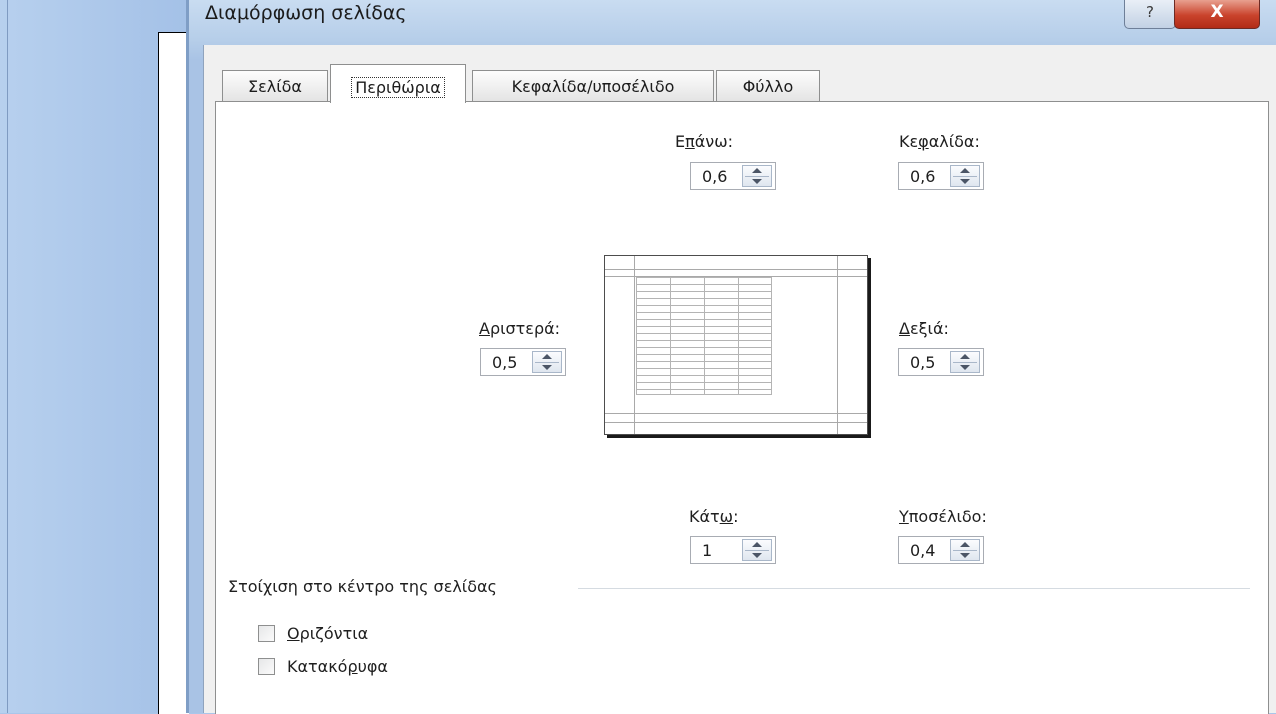 The width and height of the screenshot is (1276, 714). What do you see at coordinates (306, 13) in the screenshot?
I see `dialog-title: Διαμόρφωση σελίδας` at bounding box center [306, 13].